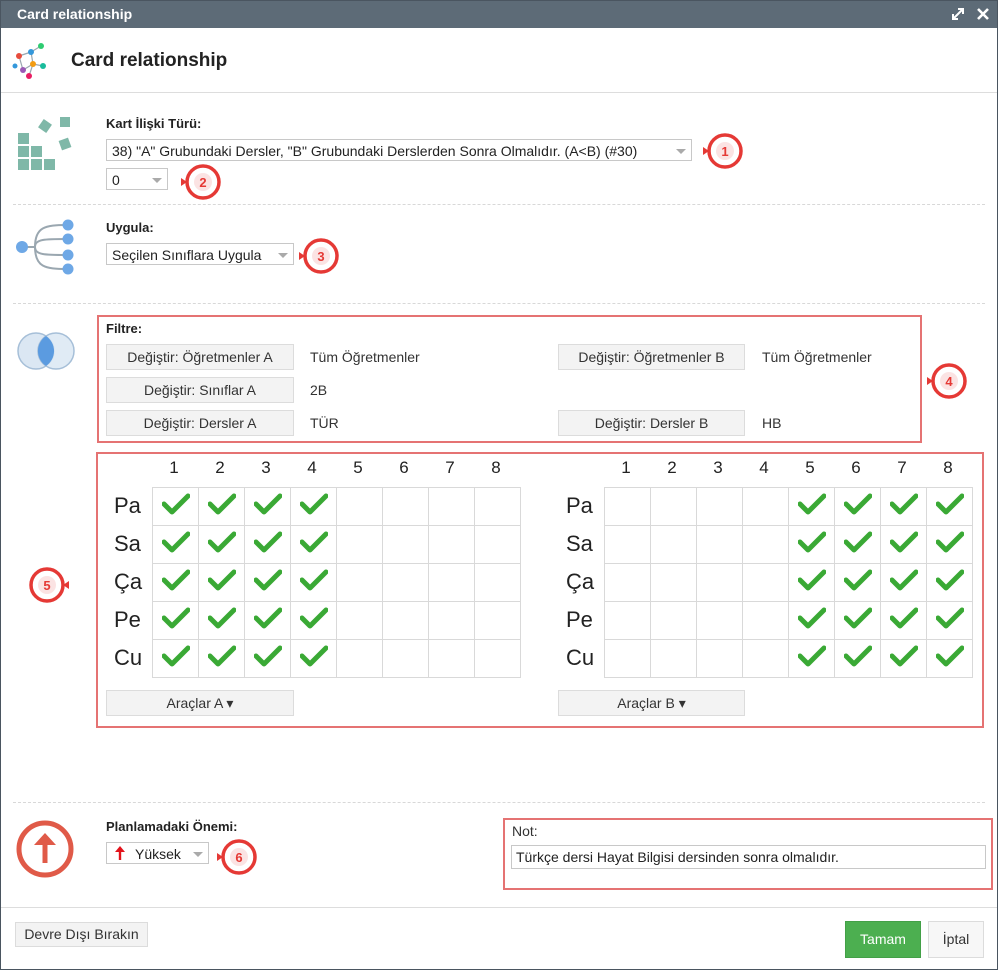 The width and height of the screenshot is (998, 970). What do you see at coordinates (983, 15) in the screenshot?
I see `close-icon` at bounding box center [983, 15].